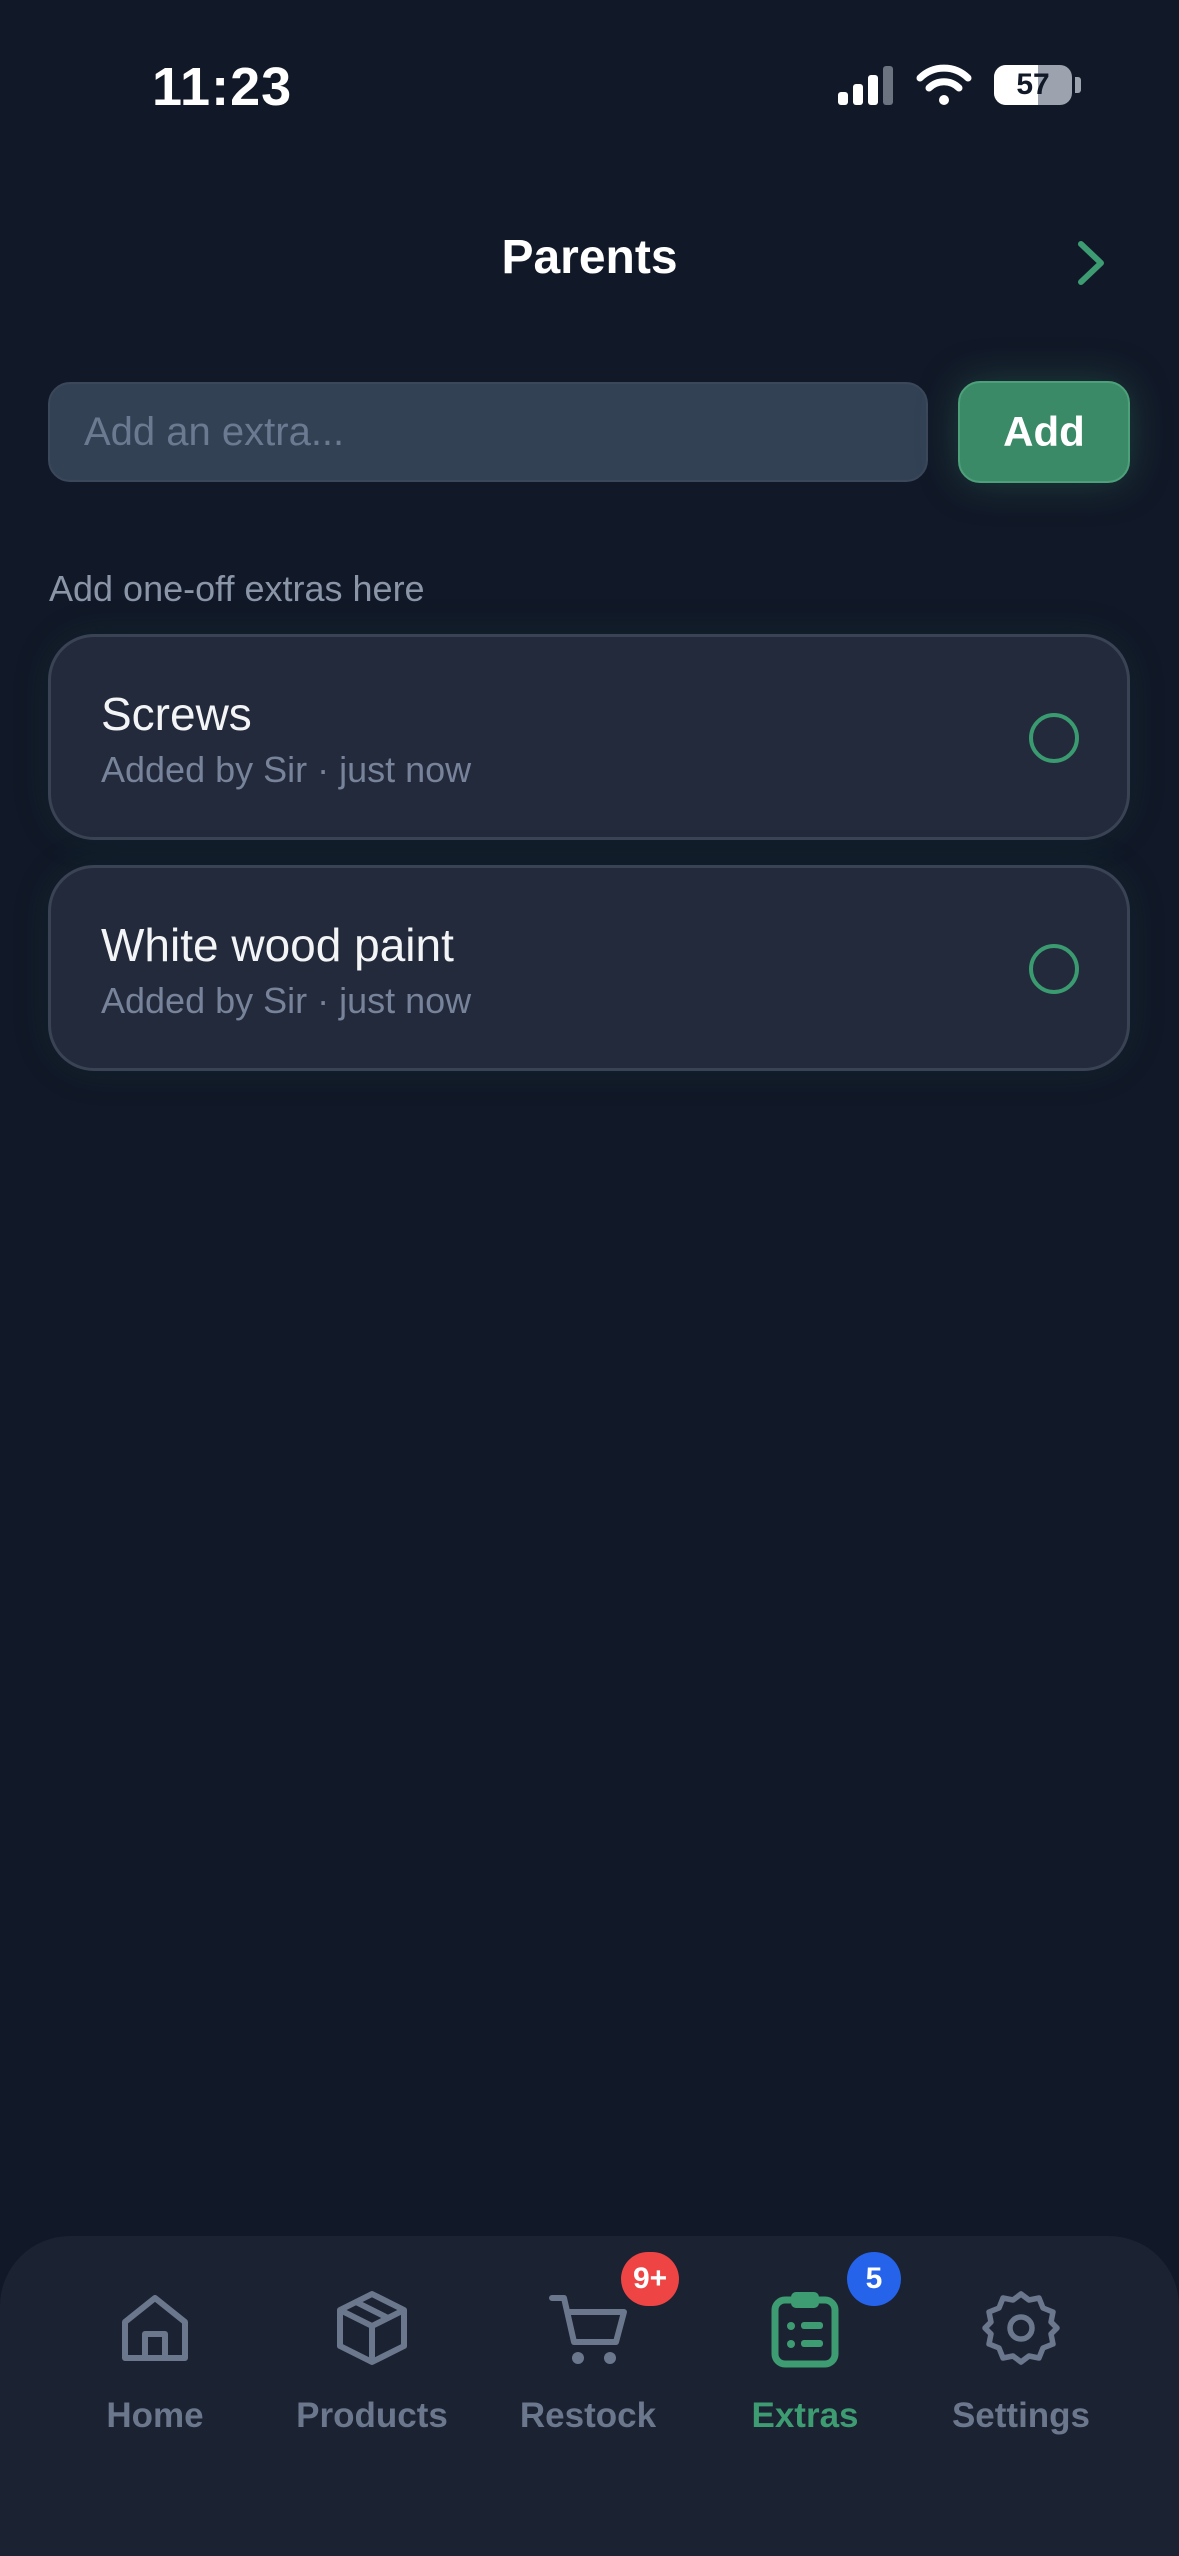 The height and width of the screenshot is (2556, 1179). What do you see at coordinates (372, 2328) in the screenshot?
I see `box-icon` at bounding box center [372, 2328].